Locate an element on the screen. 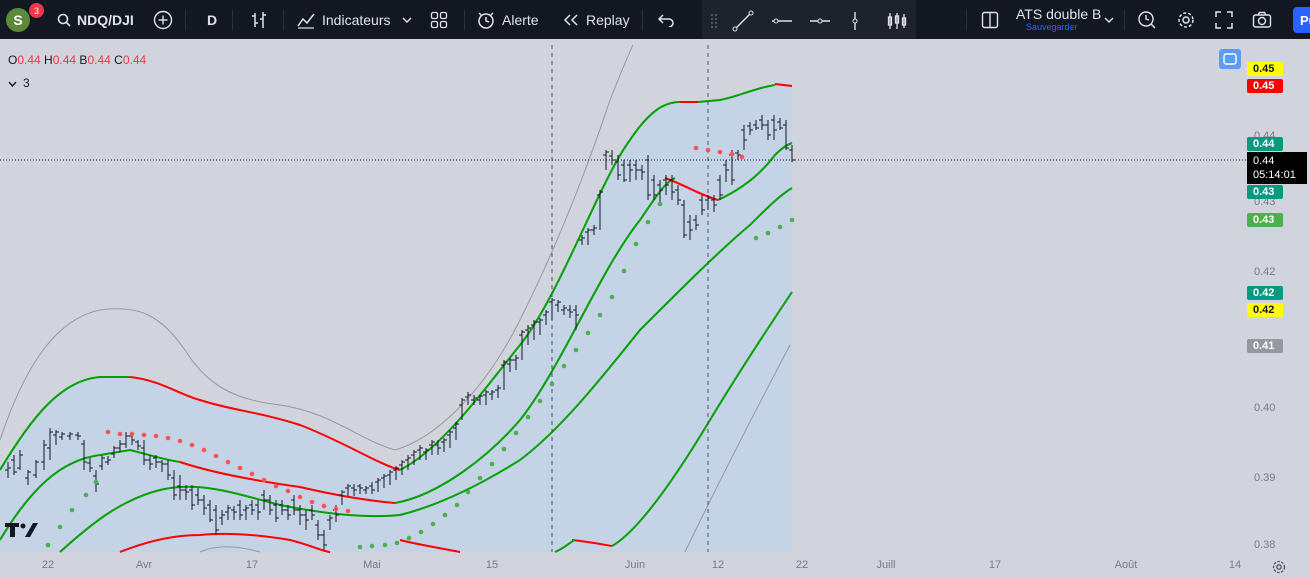 This screenshot has width=1310, height=578. interval-label: D is located at coordinates (212, 19).